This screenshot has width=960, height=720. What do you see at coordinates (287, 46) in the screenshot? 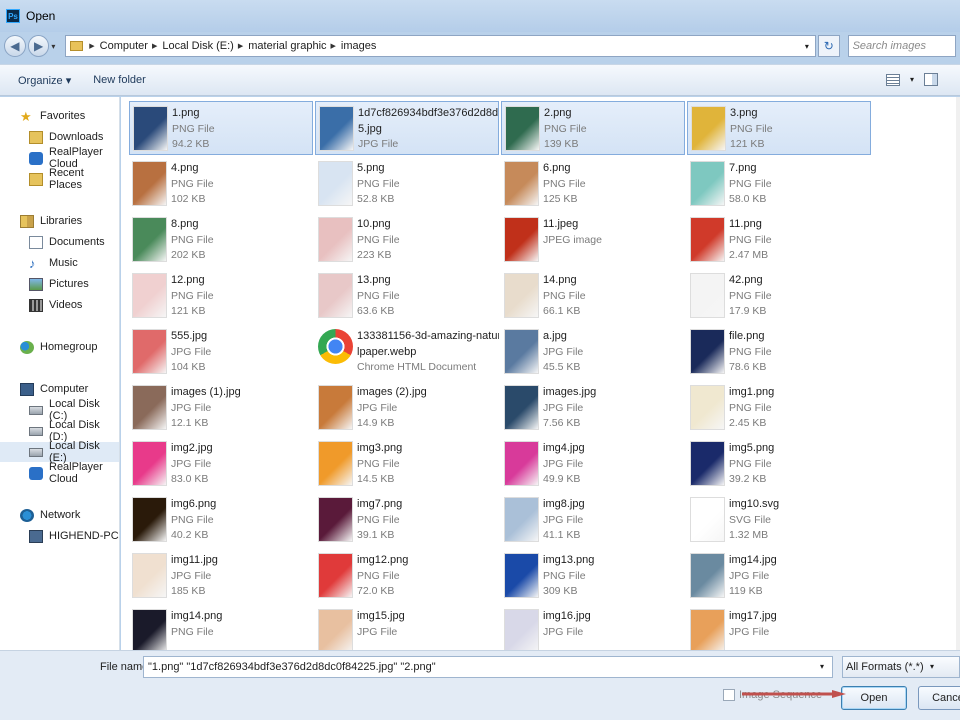
I see `breadcrumb-material-graphic: material graphic` at bounding box center [287, 46].